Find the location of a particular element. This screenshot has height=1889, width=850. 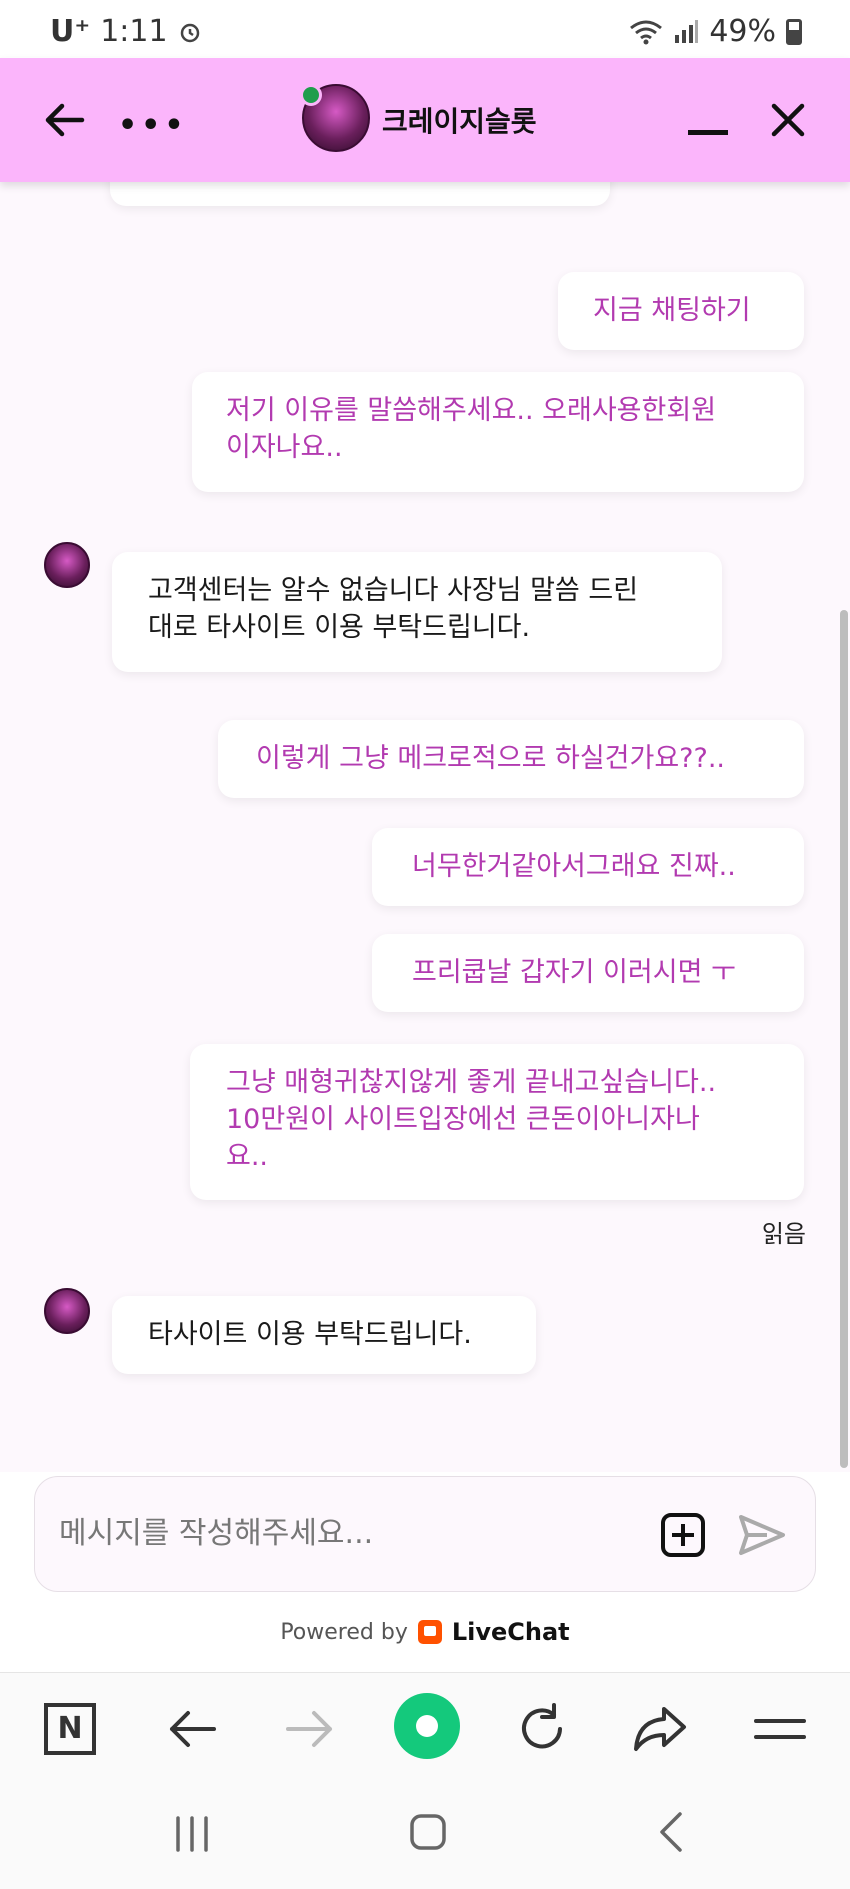

message-line: 고객센터는 알수 없습니다 사장님 말씀 드린 is located at coordinates (393, 590).